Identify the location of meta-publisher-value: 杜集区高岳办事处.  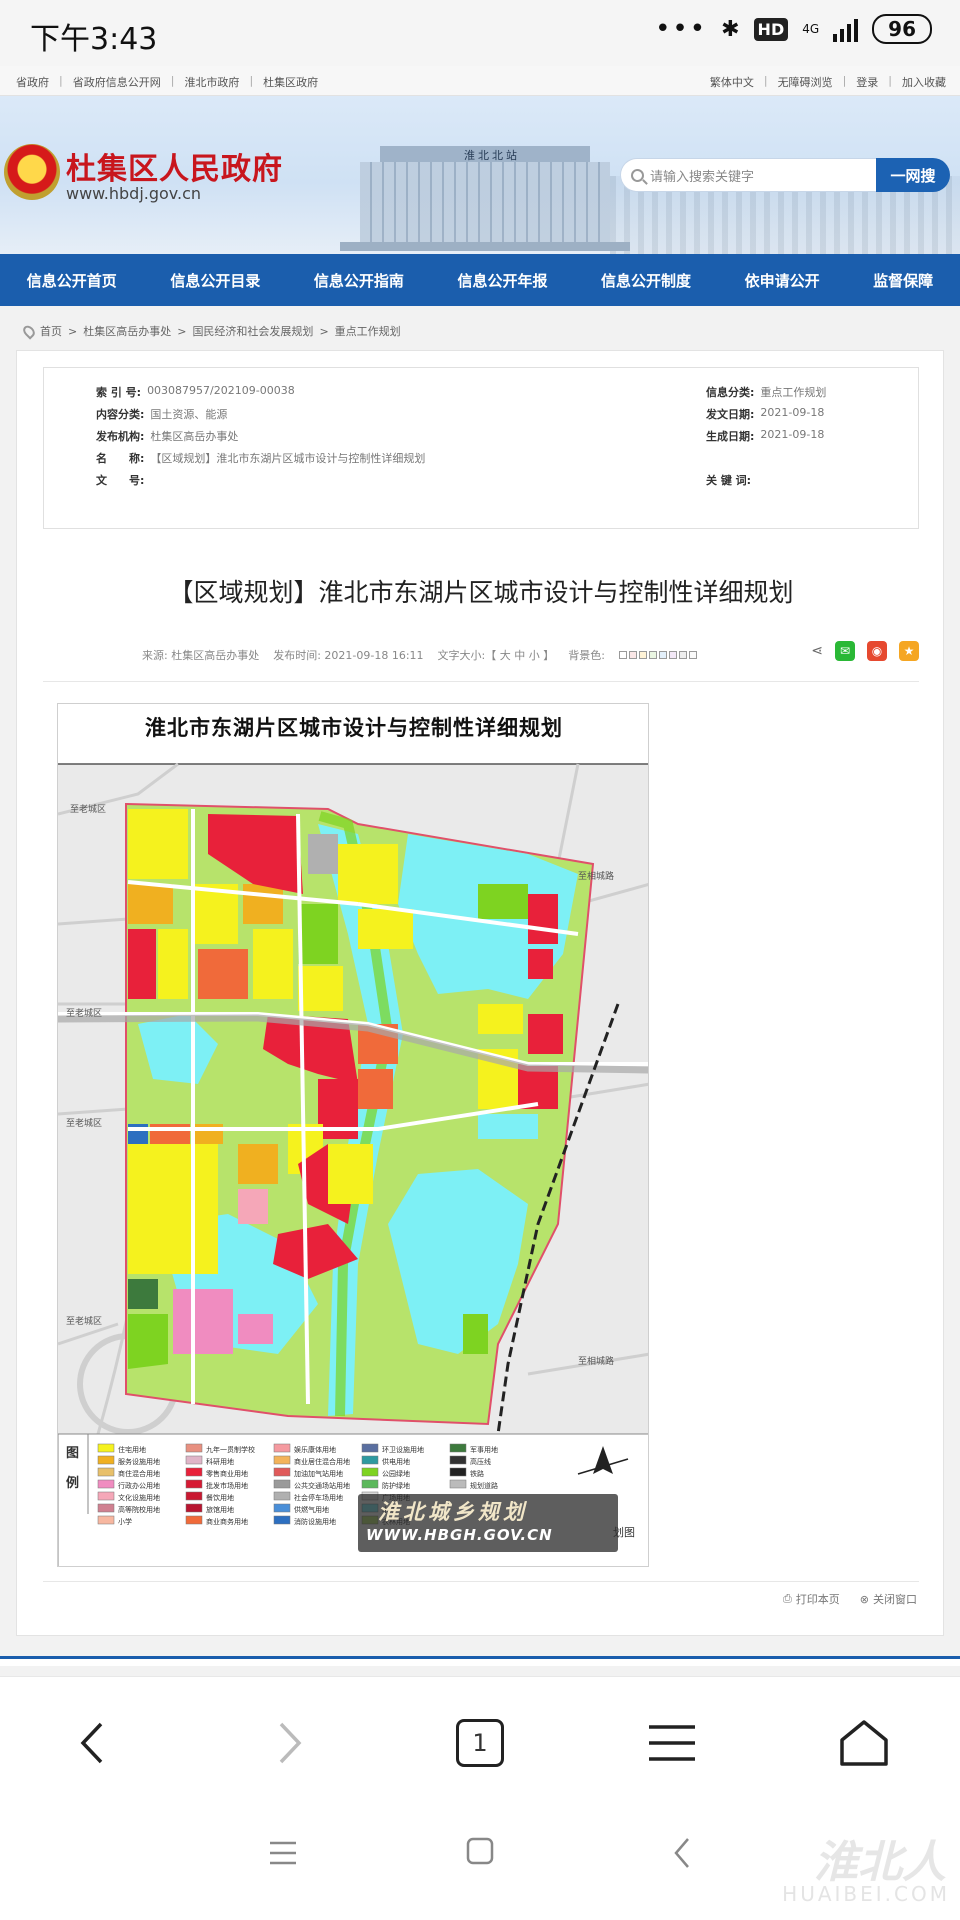
(194, 436).